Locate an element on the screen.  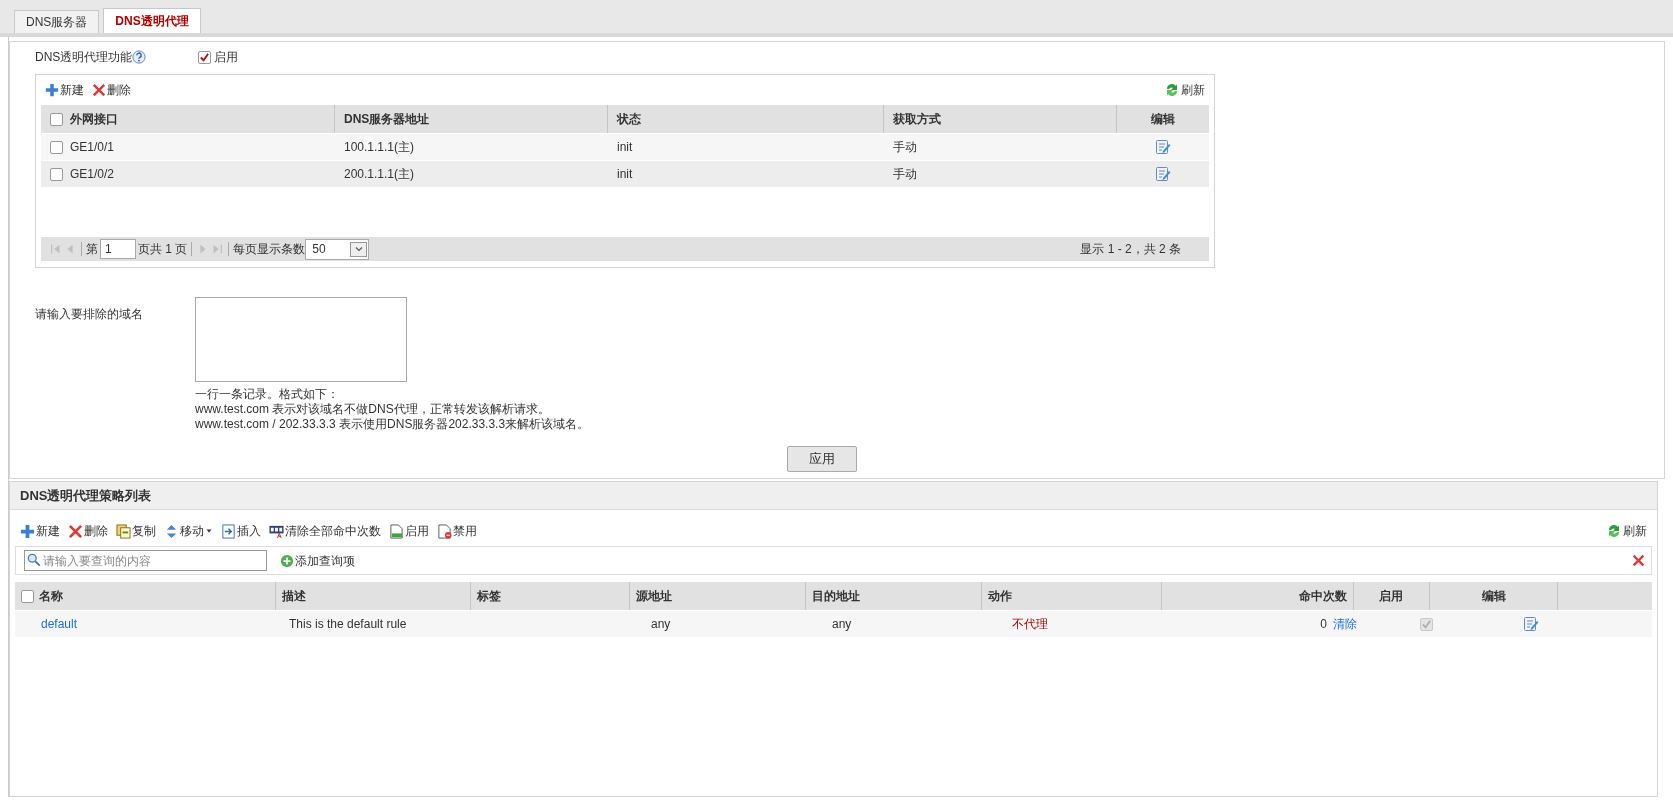
table-cell-text: GE1/0/2 is located at coordinates (92, 174).